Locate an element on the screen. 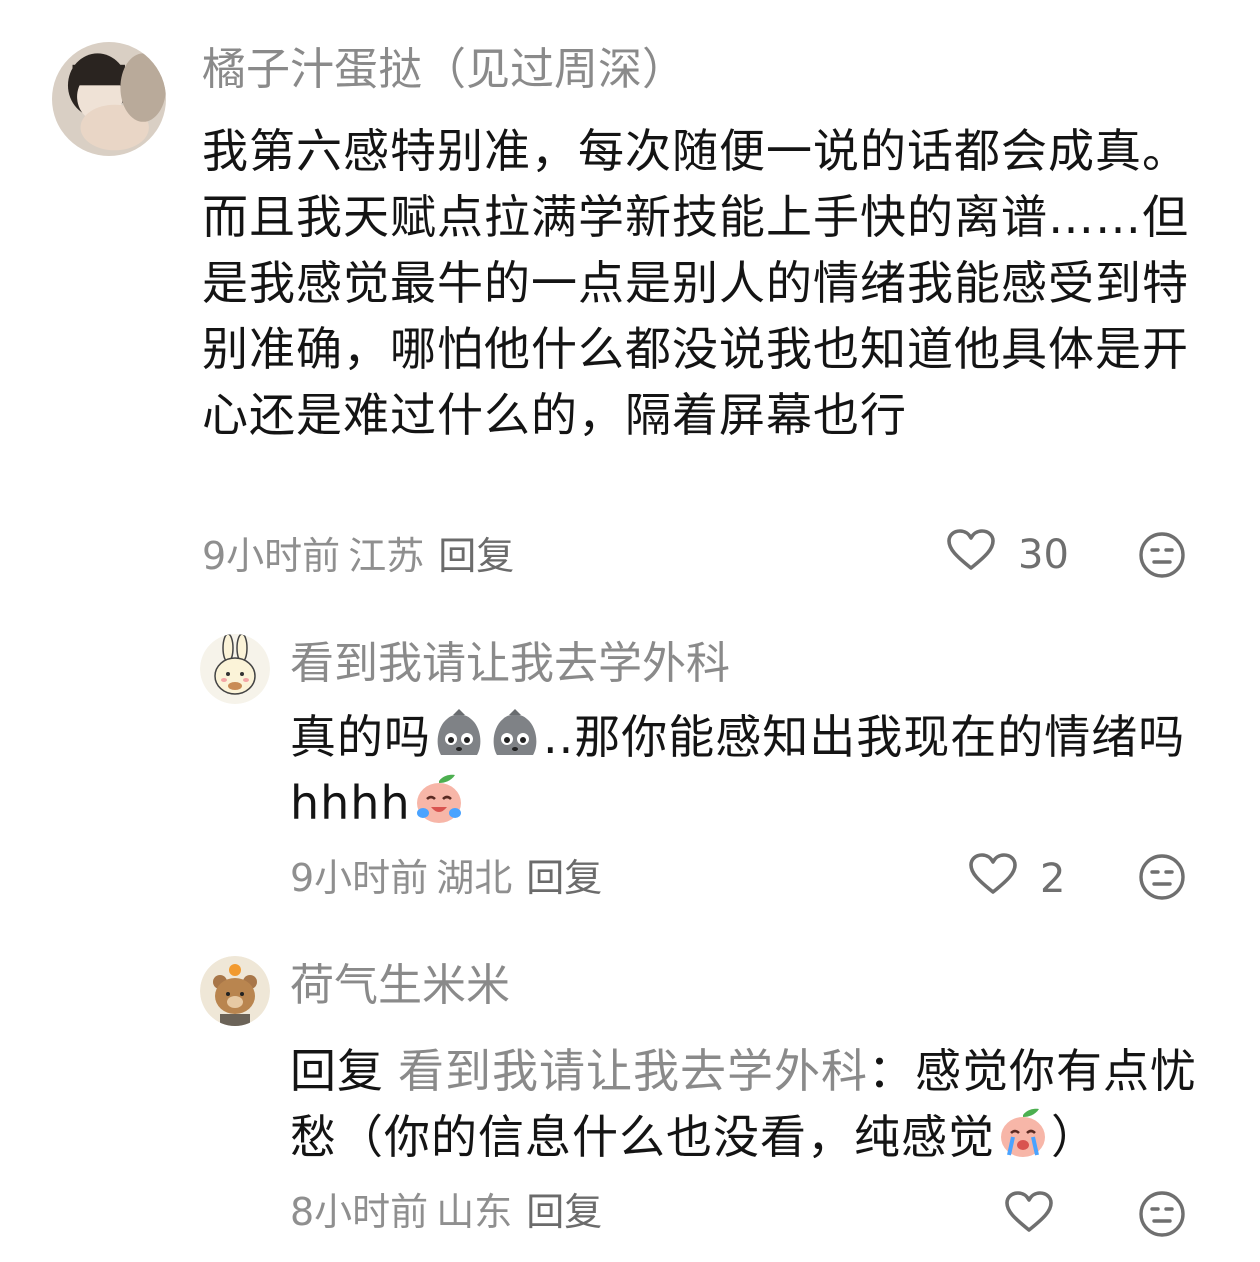 The height and width of the screenshot is (1262, 1260). location: 江苏 is located at coordinates (386, 556).